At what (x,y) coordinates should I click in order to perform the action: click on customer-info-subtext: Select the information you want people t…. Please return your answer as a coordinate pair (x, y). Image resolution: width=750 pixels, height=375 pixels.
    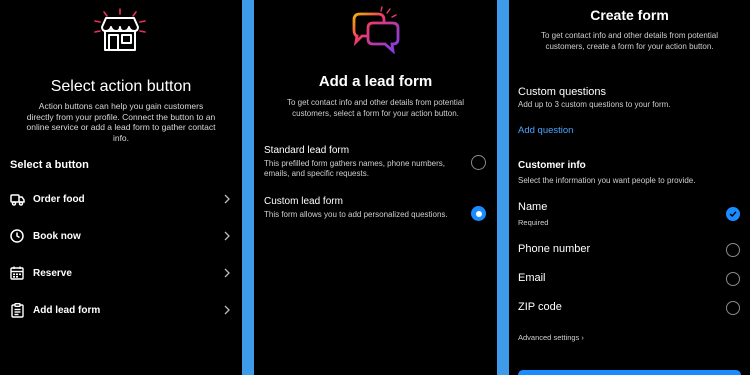
    Looking at the image, I should click on (607, 180).